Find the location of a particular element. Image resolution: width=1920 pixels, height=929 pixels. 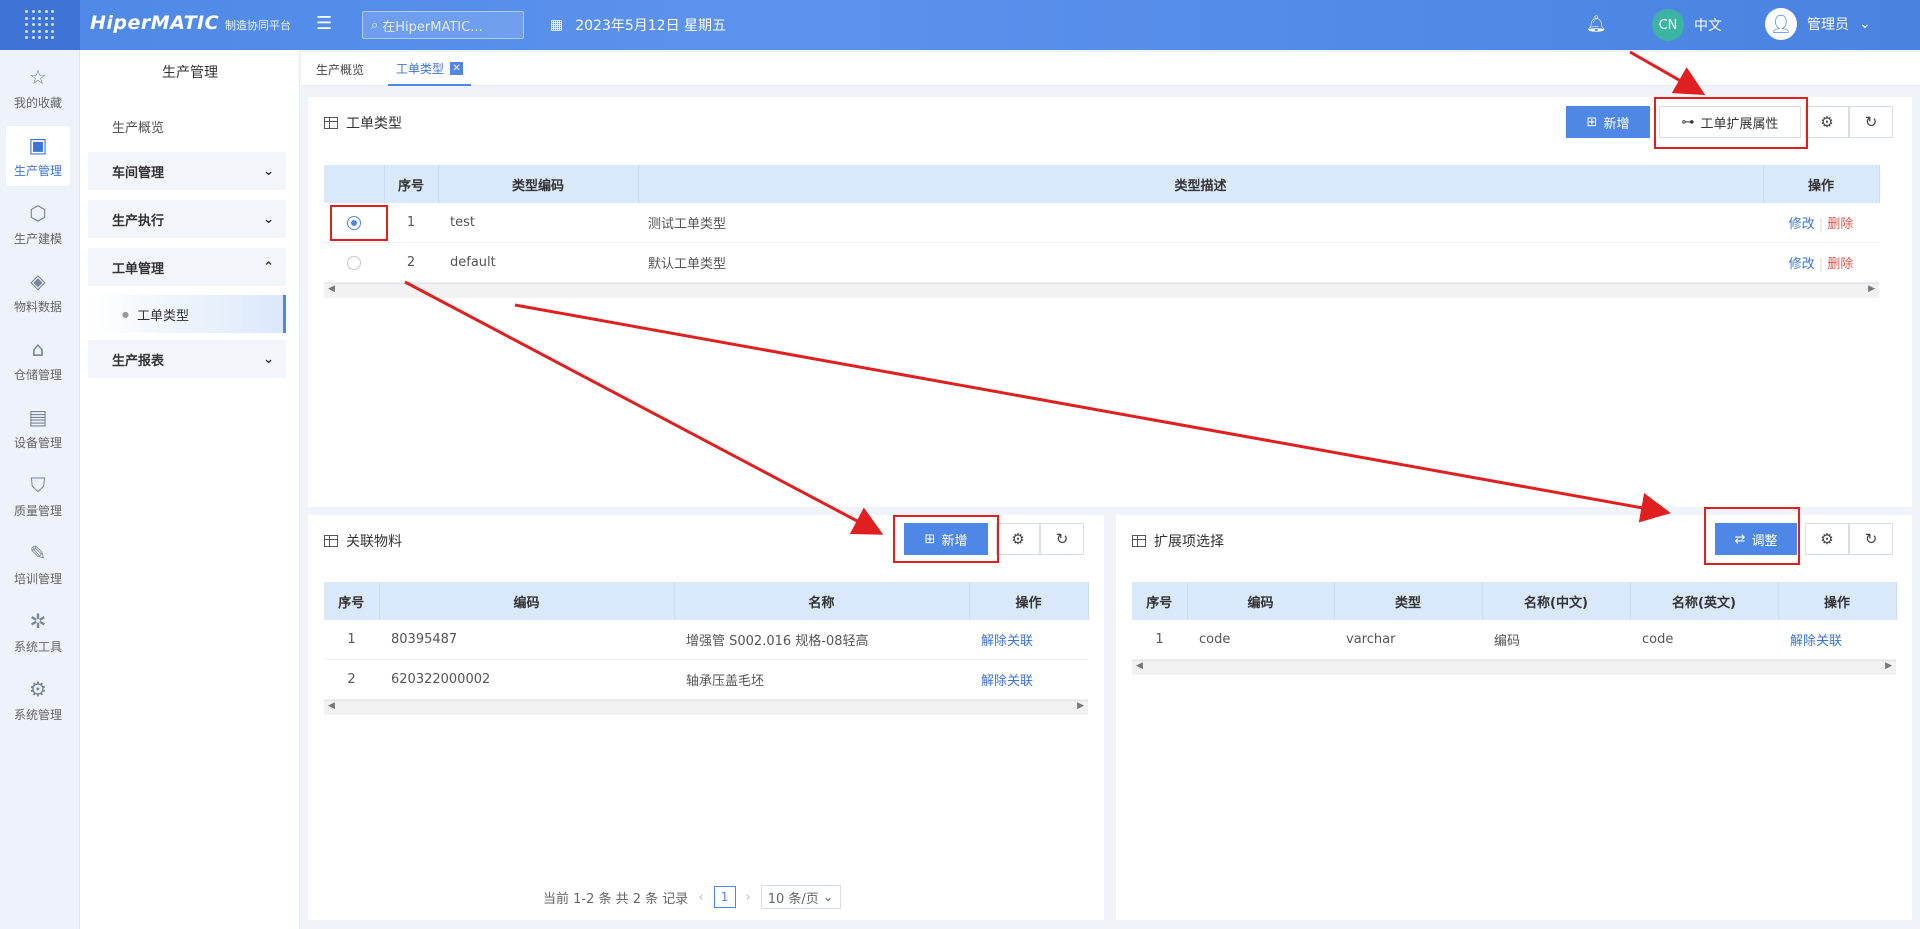

table-row: 1 test 测试工单类型 修改 | 删除 is located at coordinates (1101, 223).